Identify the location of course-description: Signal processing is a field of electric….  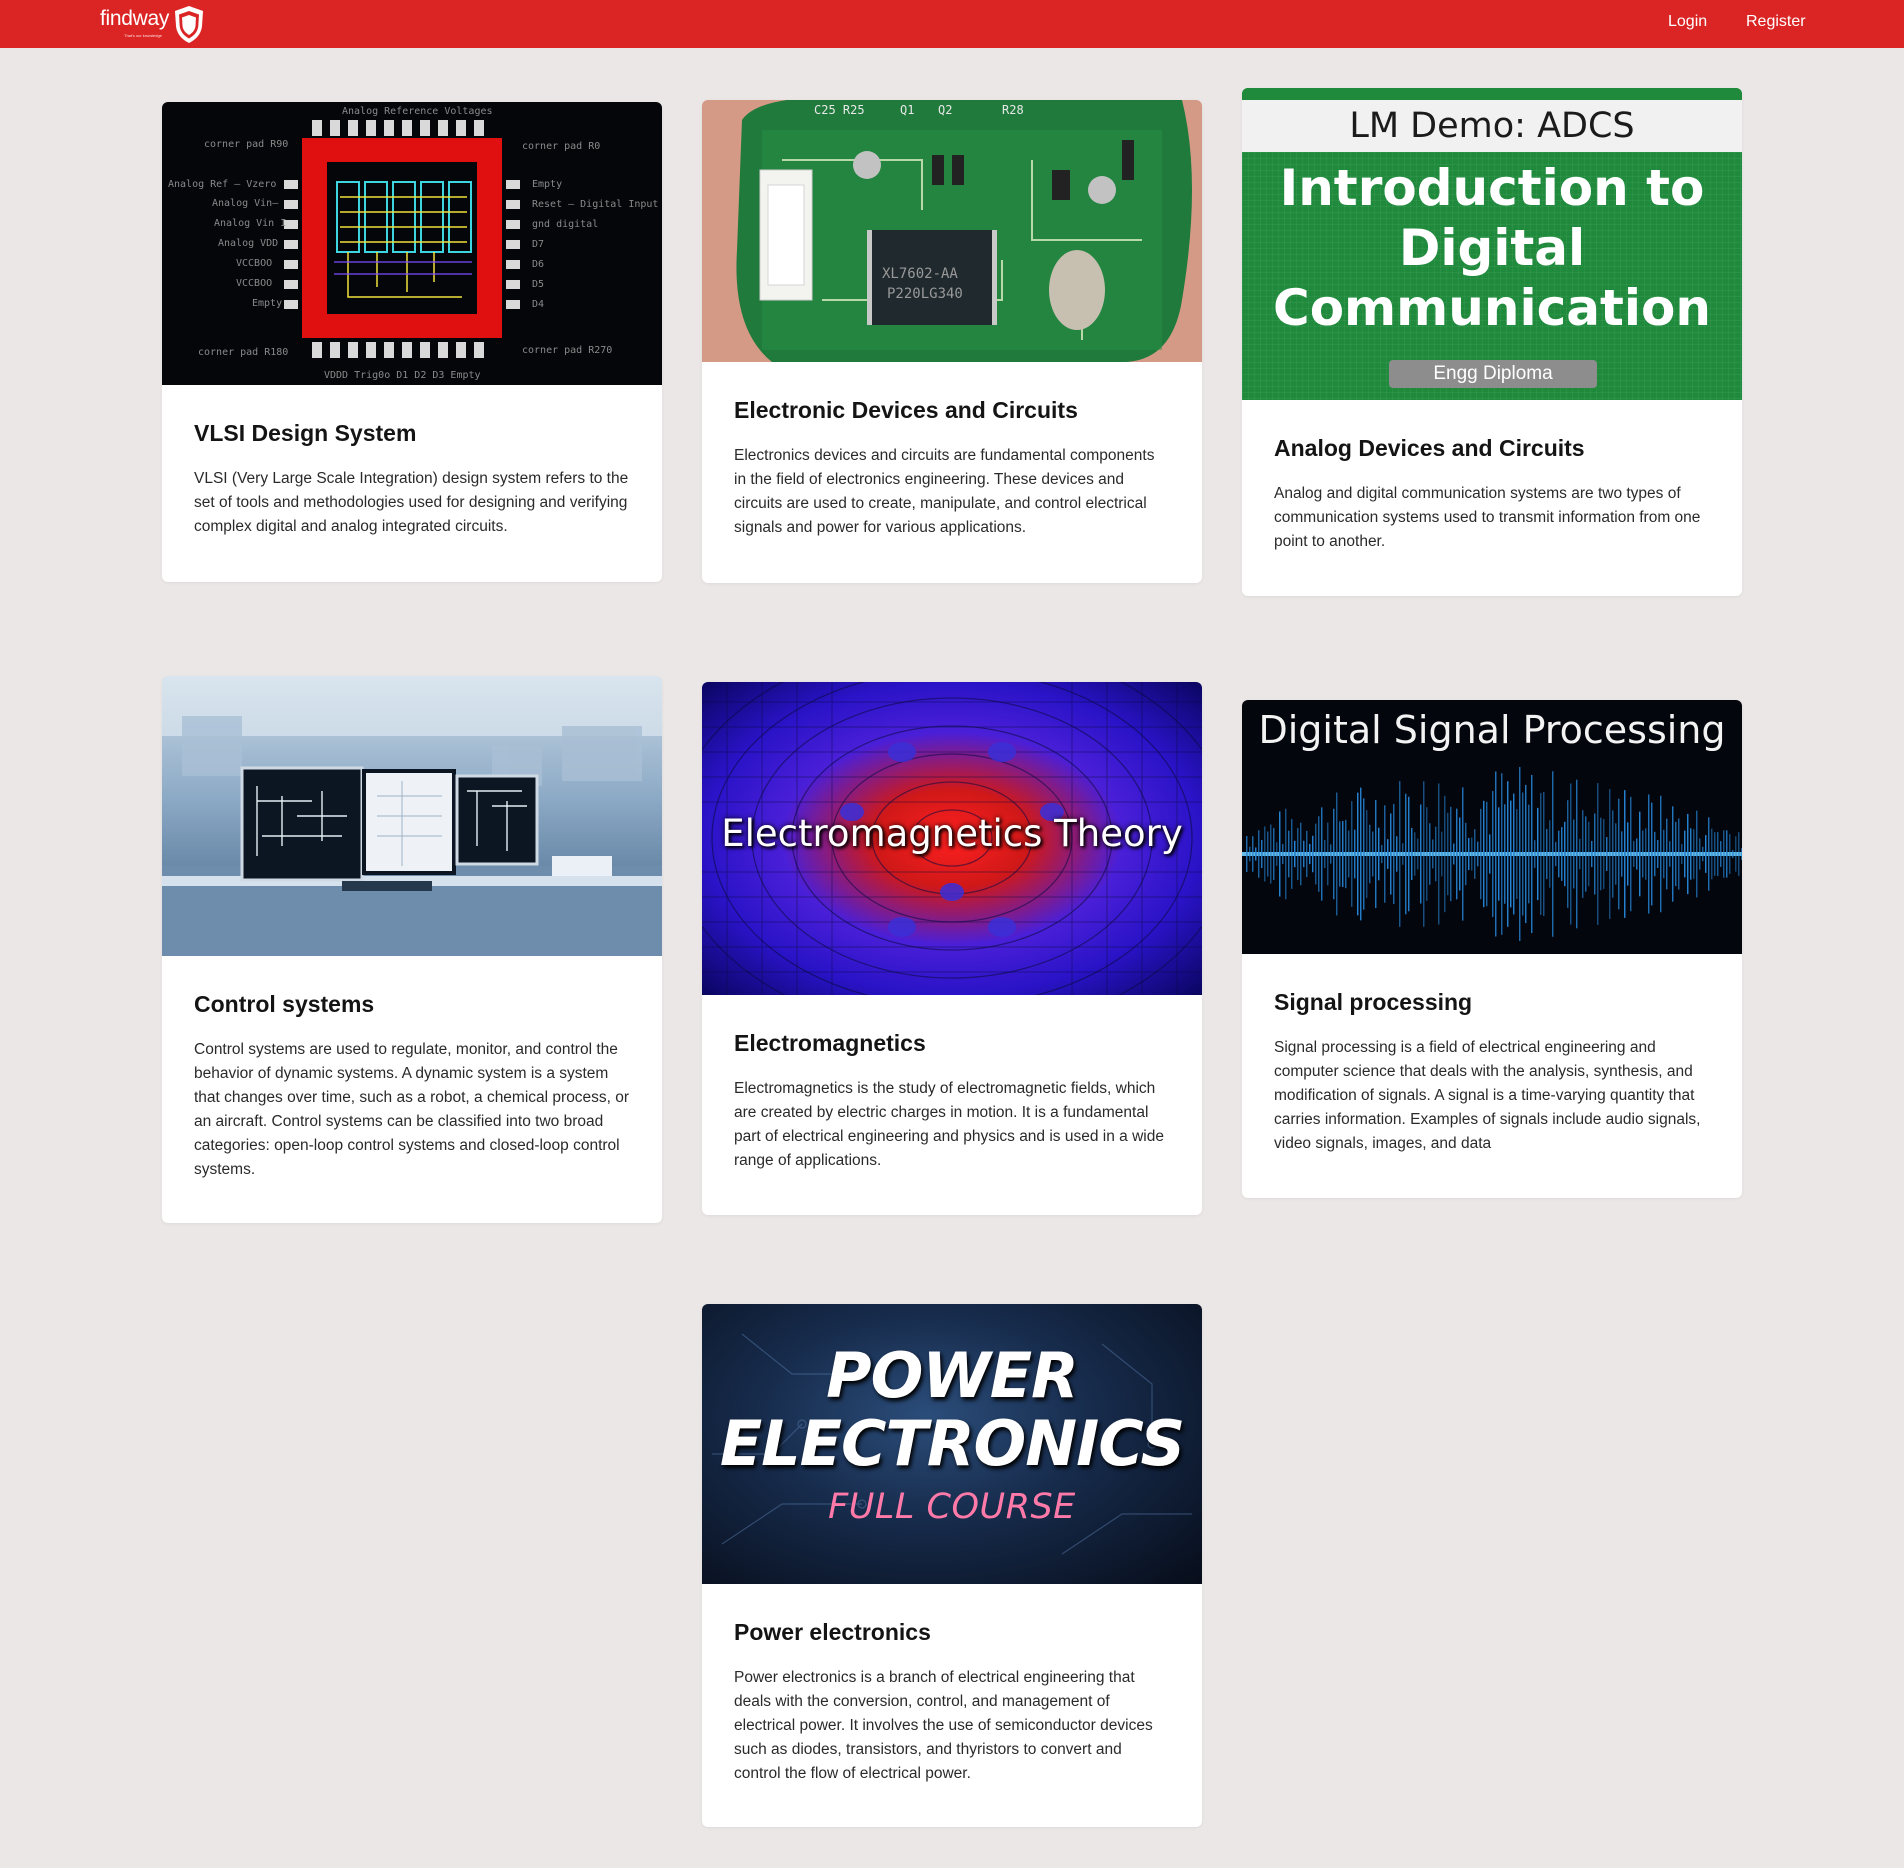
(1487, 1095).